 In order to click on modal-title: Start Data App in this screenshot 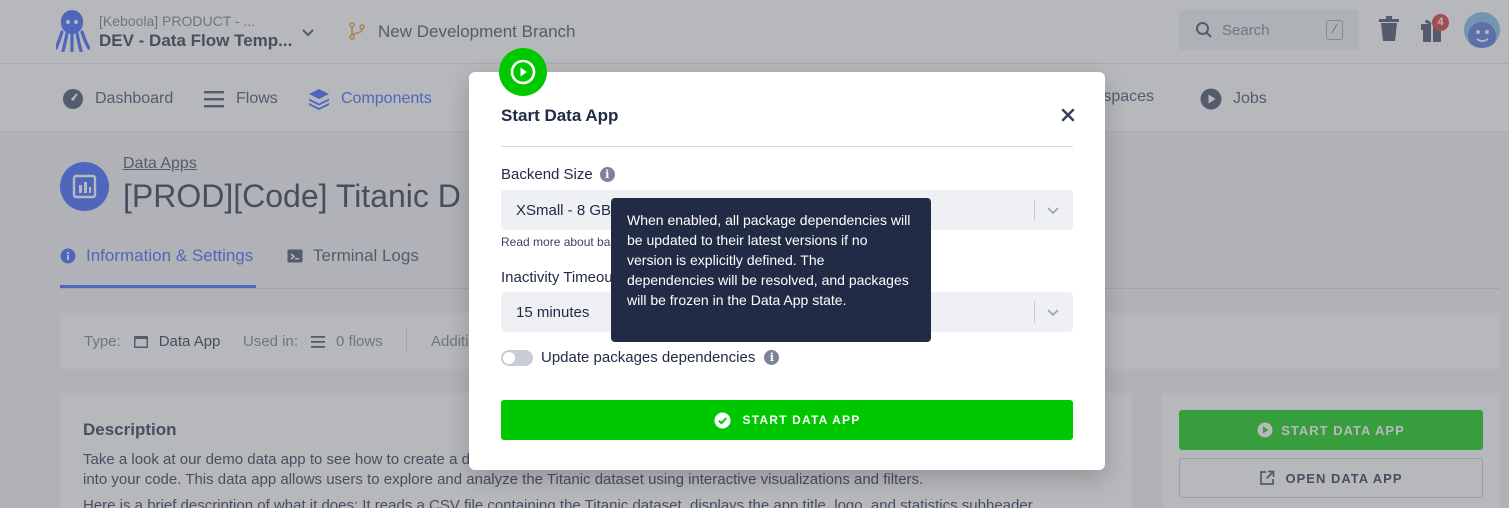, I will do `click(560, 115)`.